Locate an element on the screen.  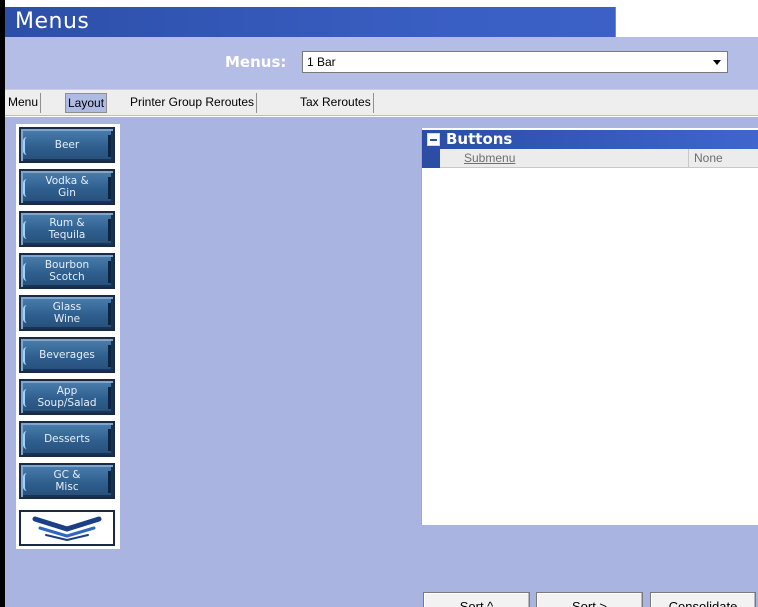
menu-button-label: Glass Wine is located at coordinates (67, 313).